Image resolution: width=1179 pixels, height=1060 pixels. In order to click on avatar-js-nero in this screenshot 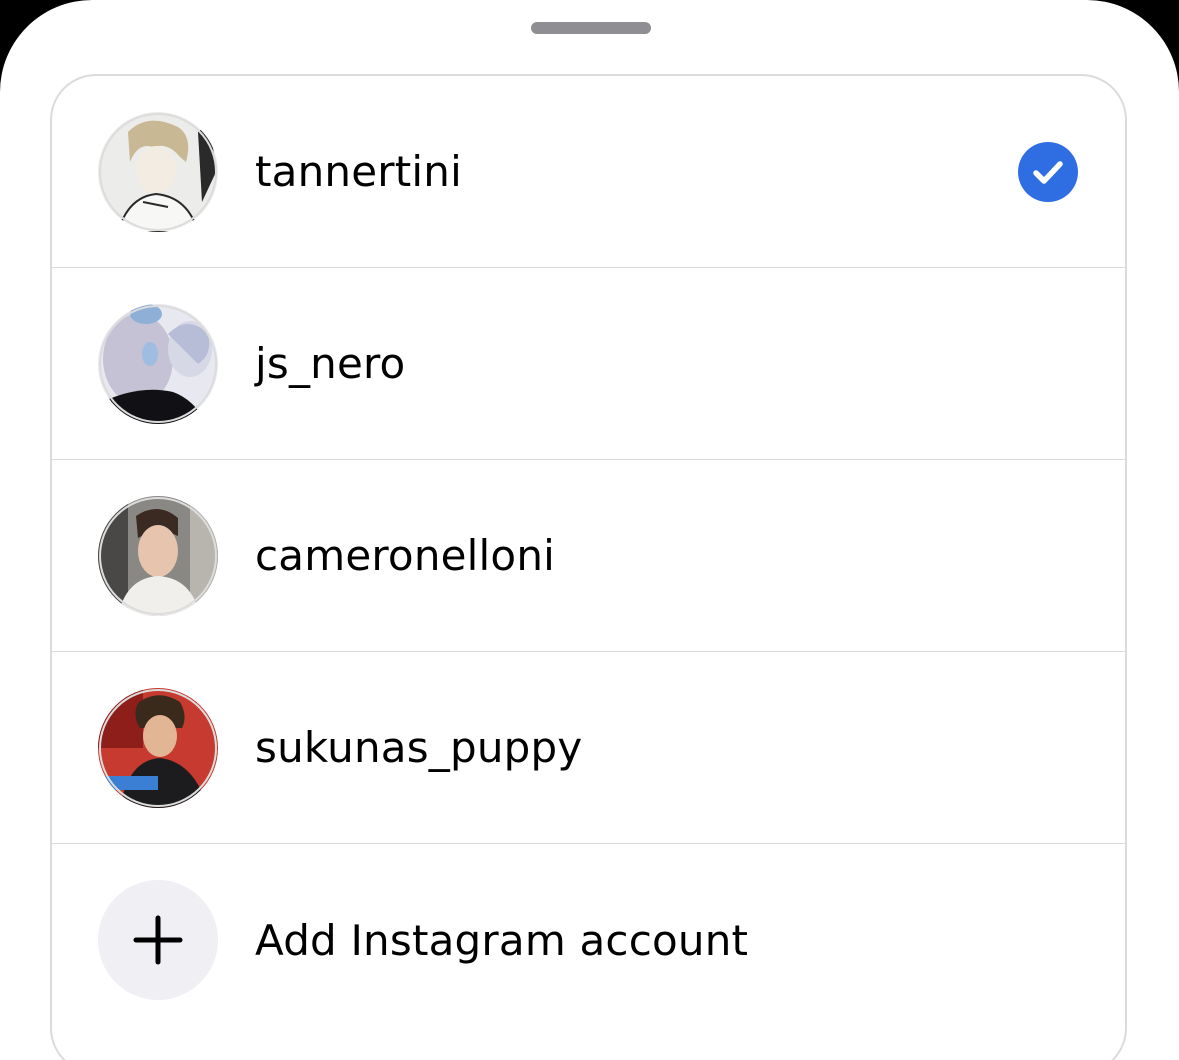, I will do `click(158, 364)`.